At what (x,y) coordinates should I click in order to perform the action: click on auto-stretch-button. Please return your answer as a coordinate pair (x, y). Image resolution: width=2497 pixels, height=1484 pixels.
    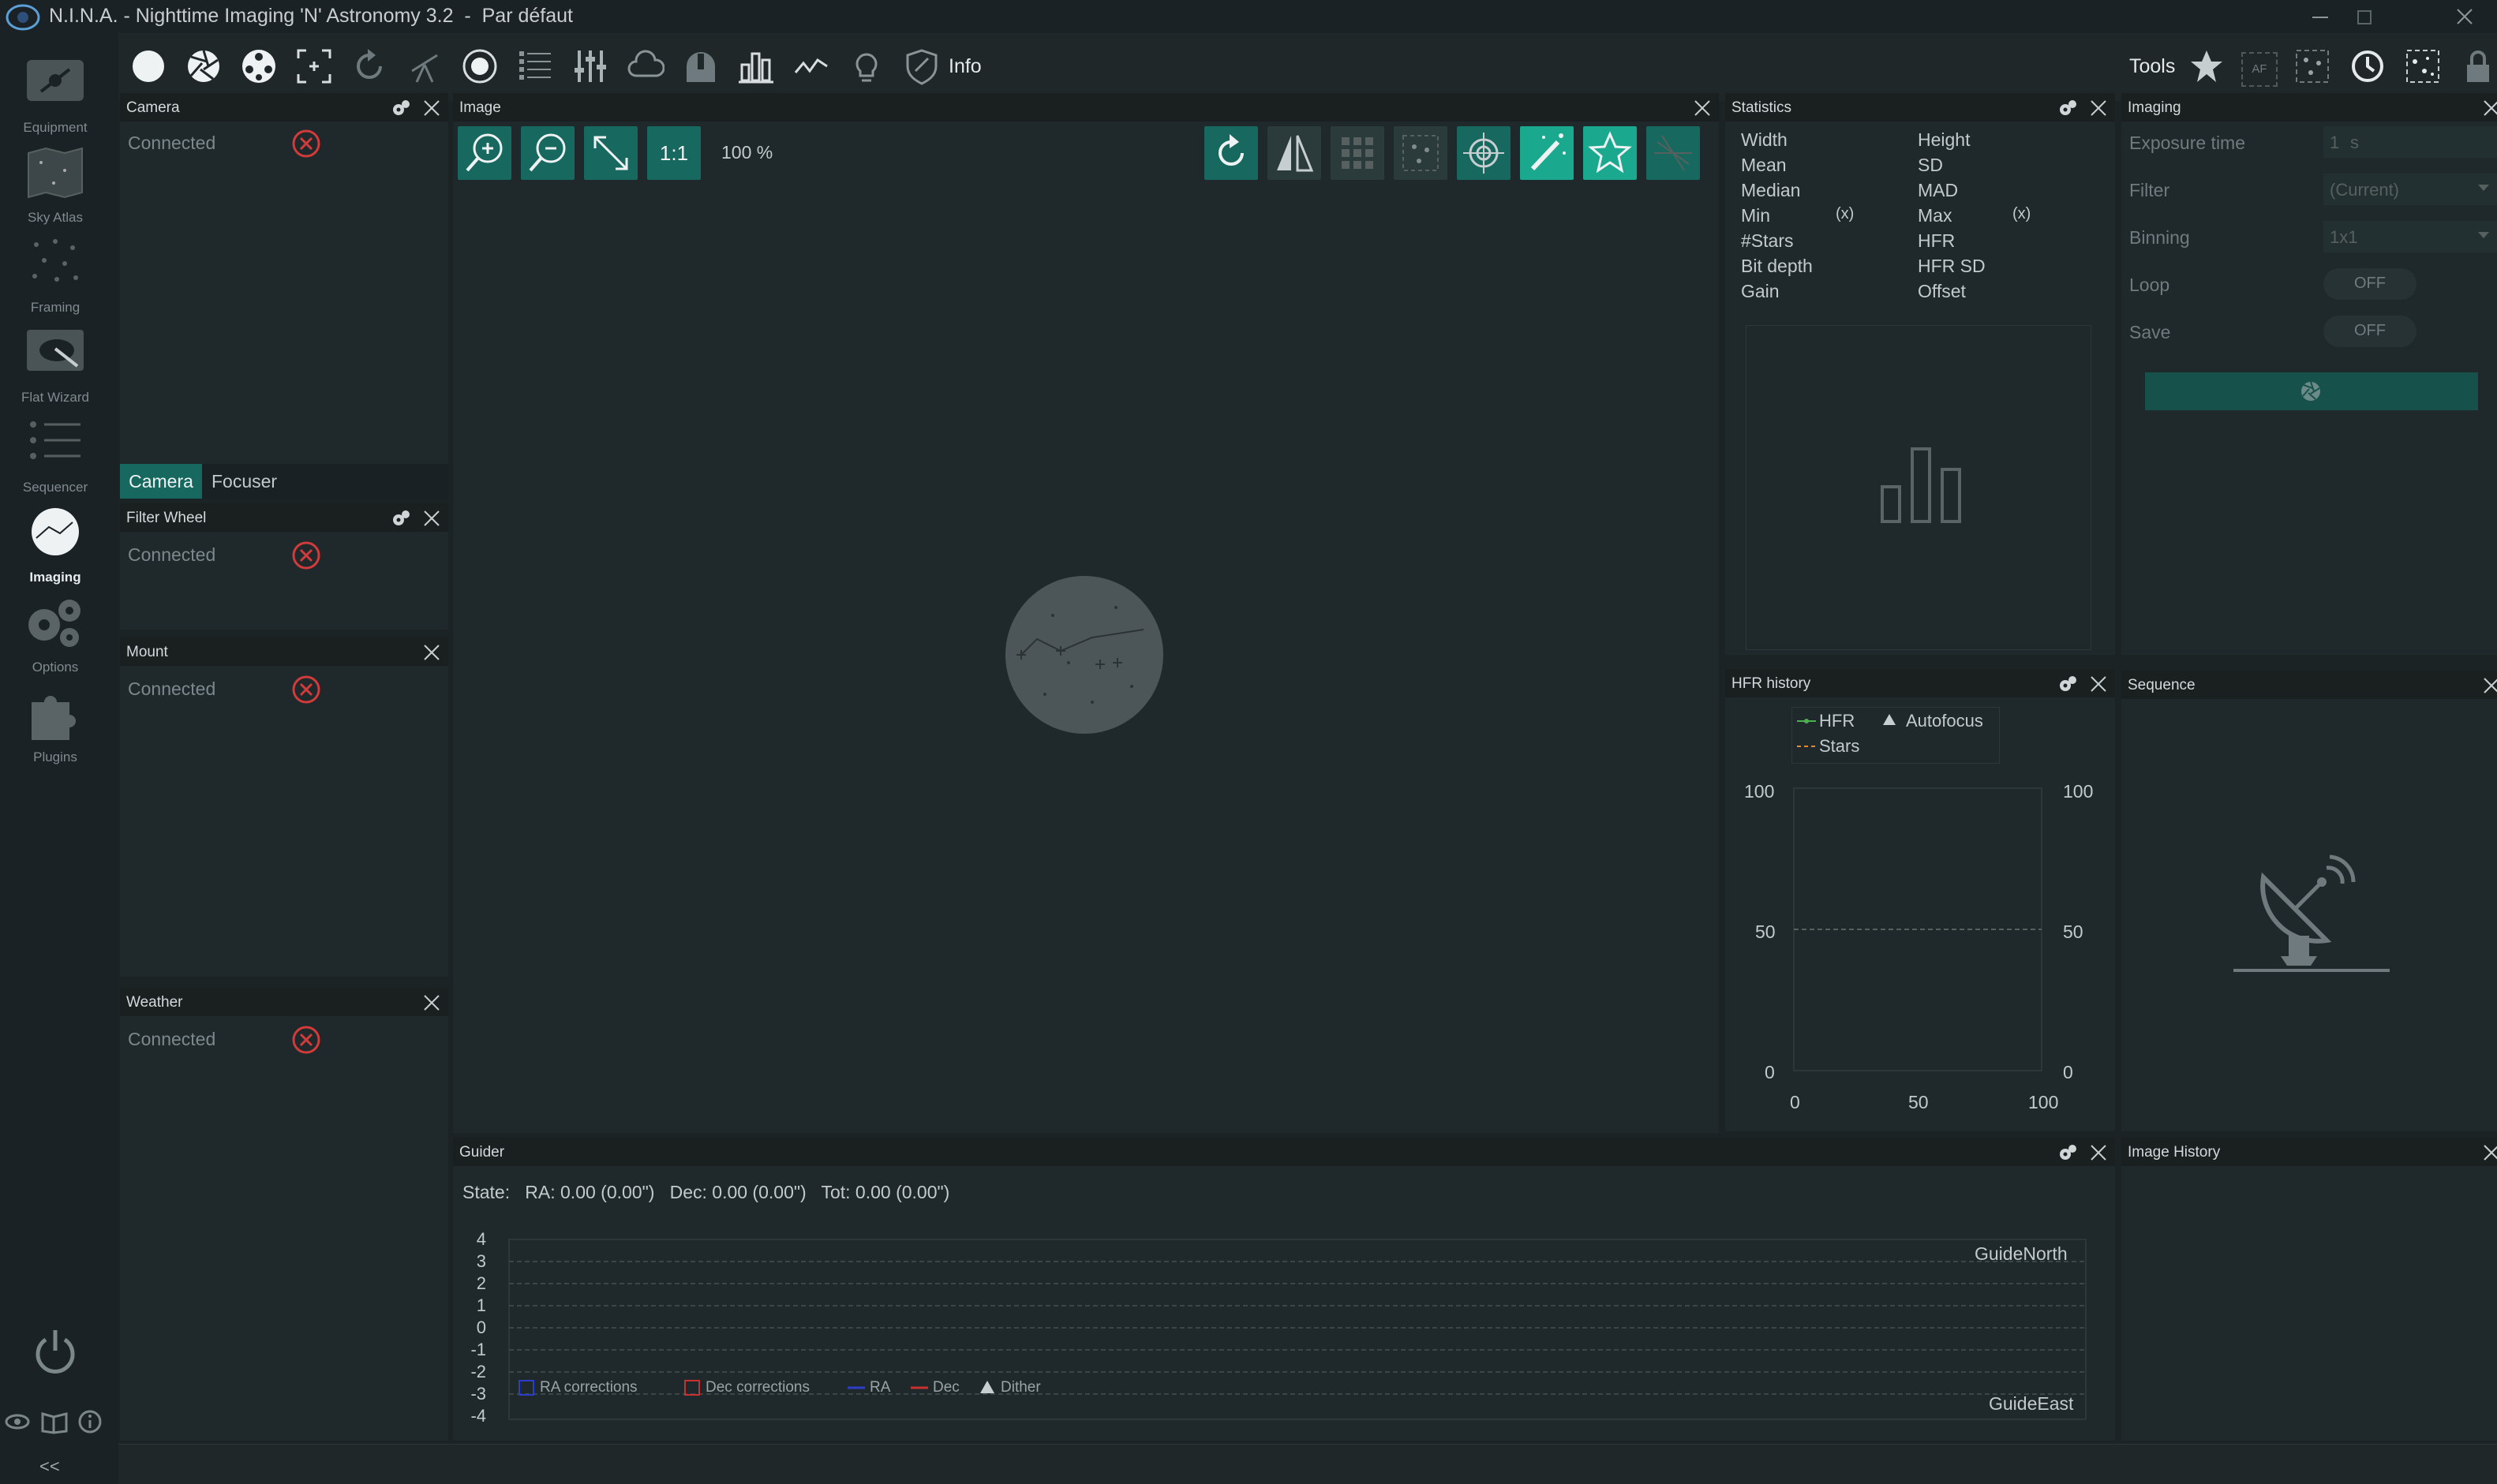
    Looking at the image, I should click on (1547, 153).